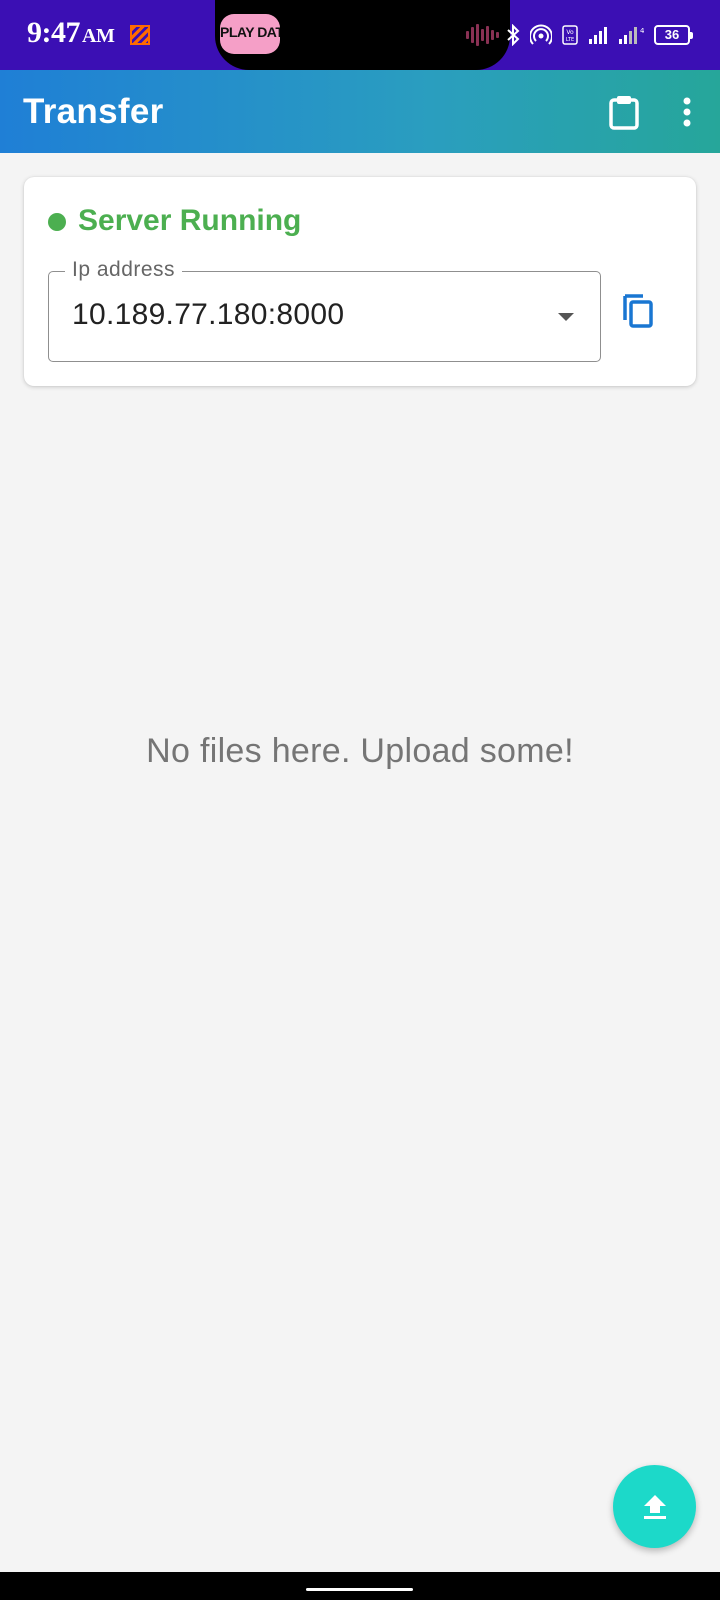  Describe the element at coordinates (124, 270) in the screenshot. I see `ip-address-label: Ip address` at that location.